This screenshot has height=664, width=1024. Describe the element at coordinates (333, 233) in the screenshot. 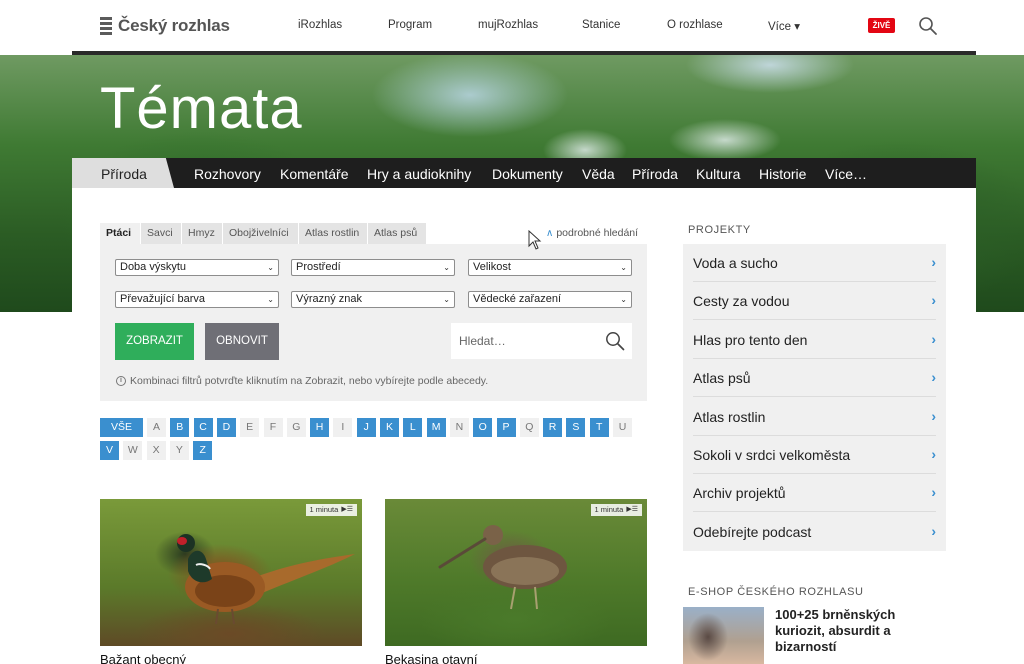

I see `filter-tab-atlas-rostlin: Atlas rostlin` at that location.